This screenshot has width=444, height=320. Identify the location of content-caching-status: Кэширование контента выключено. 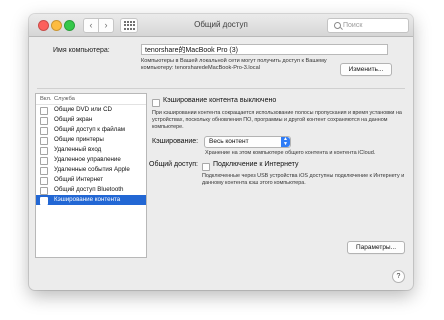
(220, 100).